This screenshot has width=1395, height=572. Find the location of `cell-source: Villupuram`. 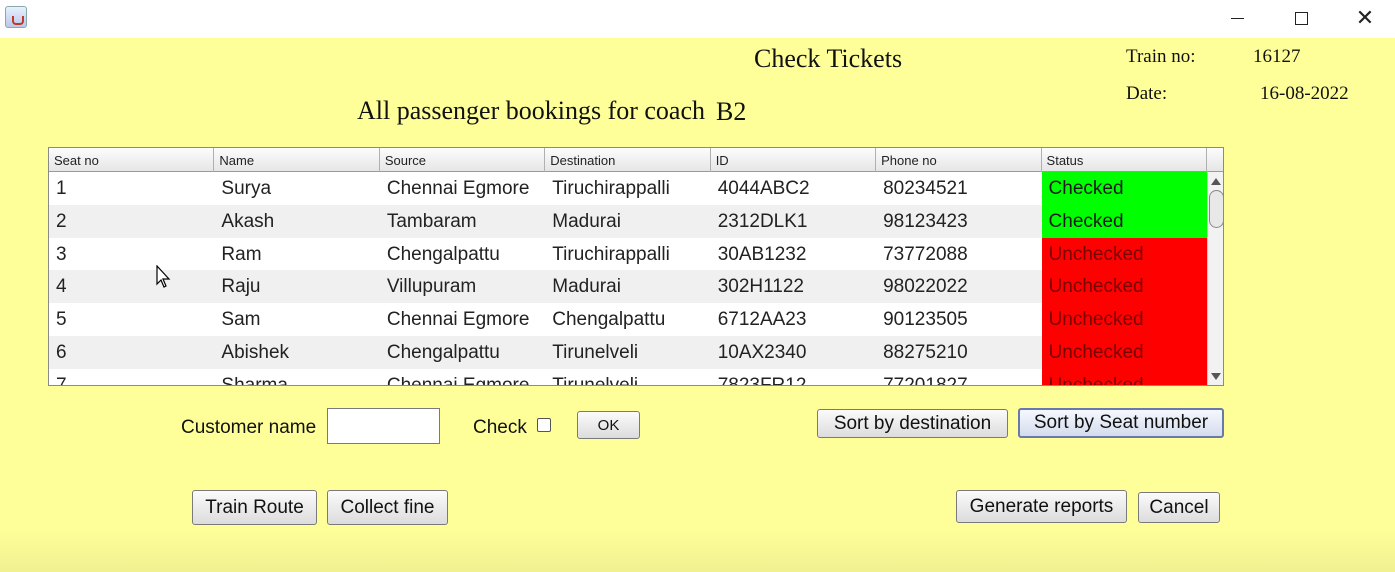

cell-source: Villupuram is located at coordinates (462, 286).